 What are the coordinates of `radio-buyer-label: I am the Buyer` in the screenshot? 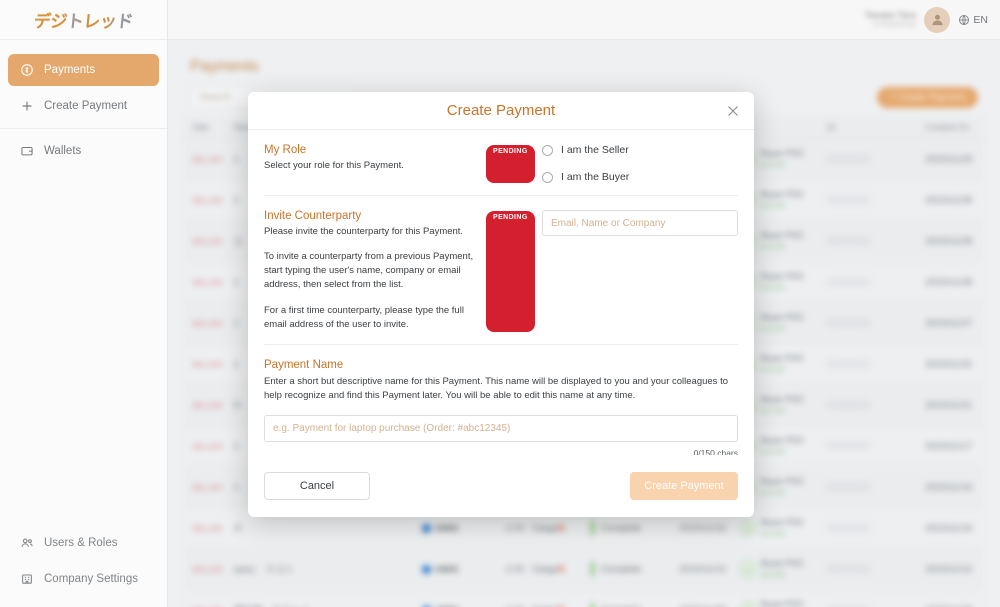 It's located at (595, 177).